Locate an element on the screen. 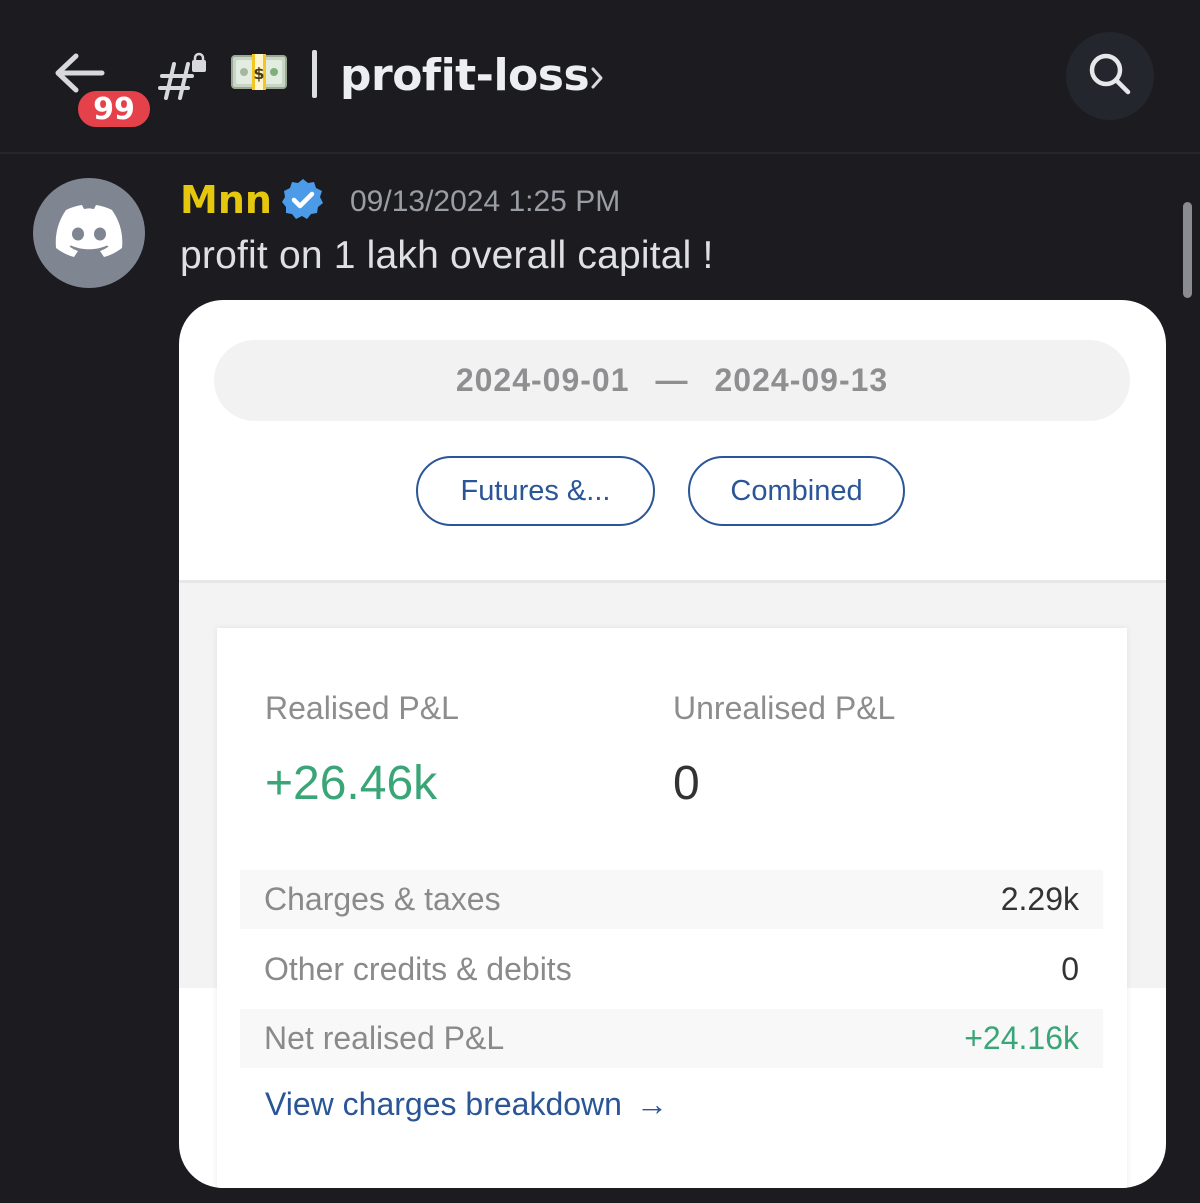 This screenshot has height=1203, width=1200. chevron-right-icon is located at coordinates (597, 78).